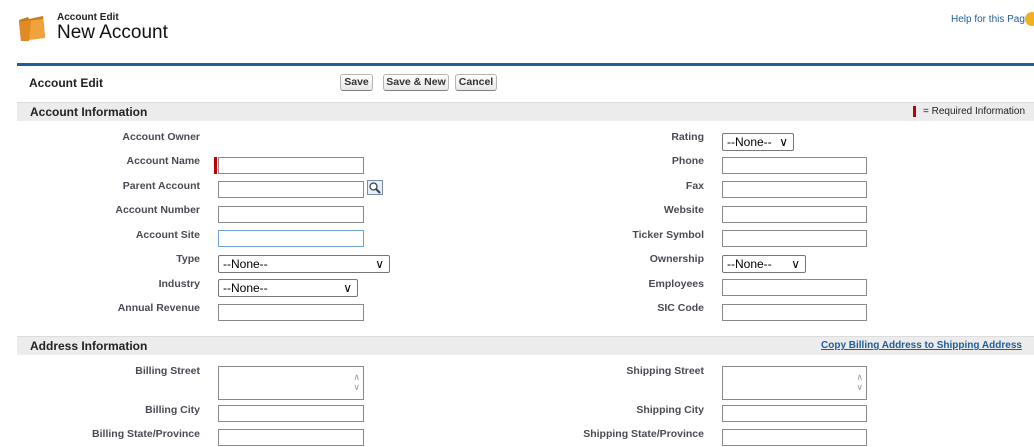 The width and height of the screenshot is (1034, 447). What do you see at coordinates (665, 371) in the screenshot?
I see `label-shipping-street: Shipping Street` at bounding box center [665, 371].